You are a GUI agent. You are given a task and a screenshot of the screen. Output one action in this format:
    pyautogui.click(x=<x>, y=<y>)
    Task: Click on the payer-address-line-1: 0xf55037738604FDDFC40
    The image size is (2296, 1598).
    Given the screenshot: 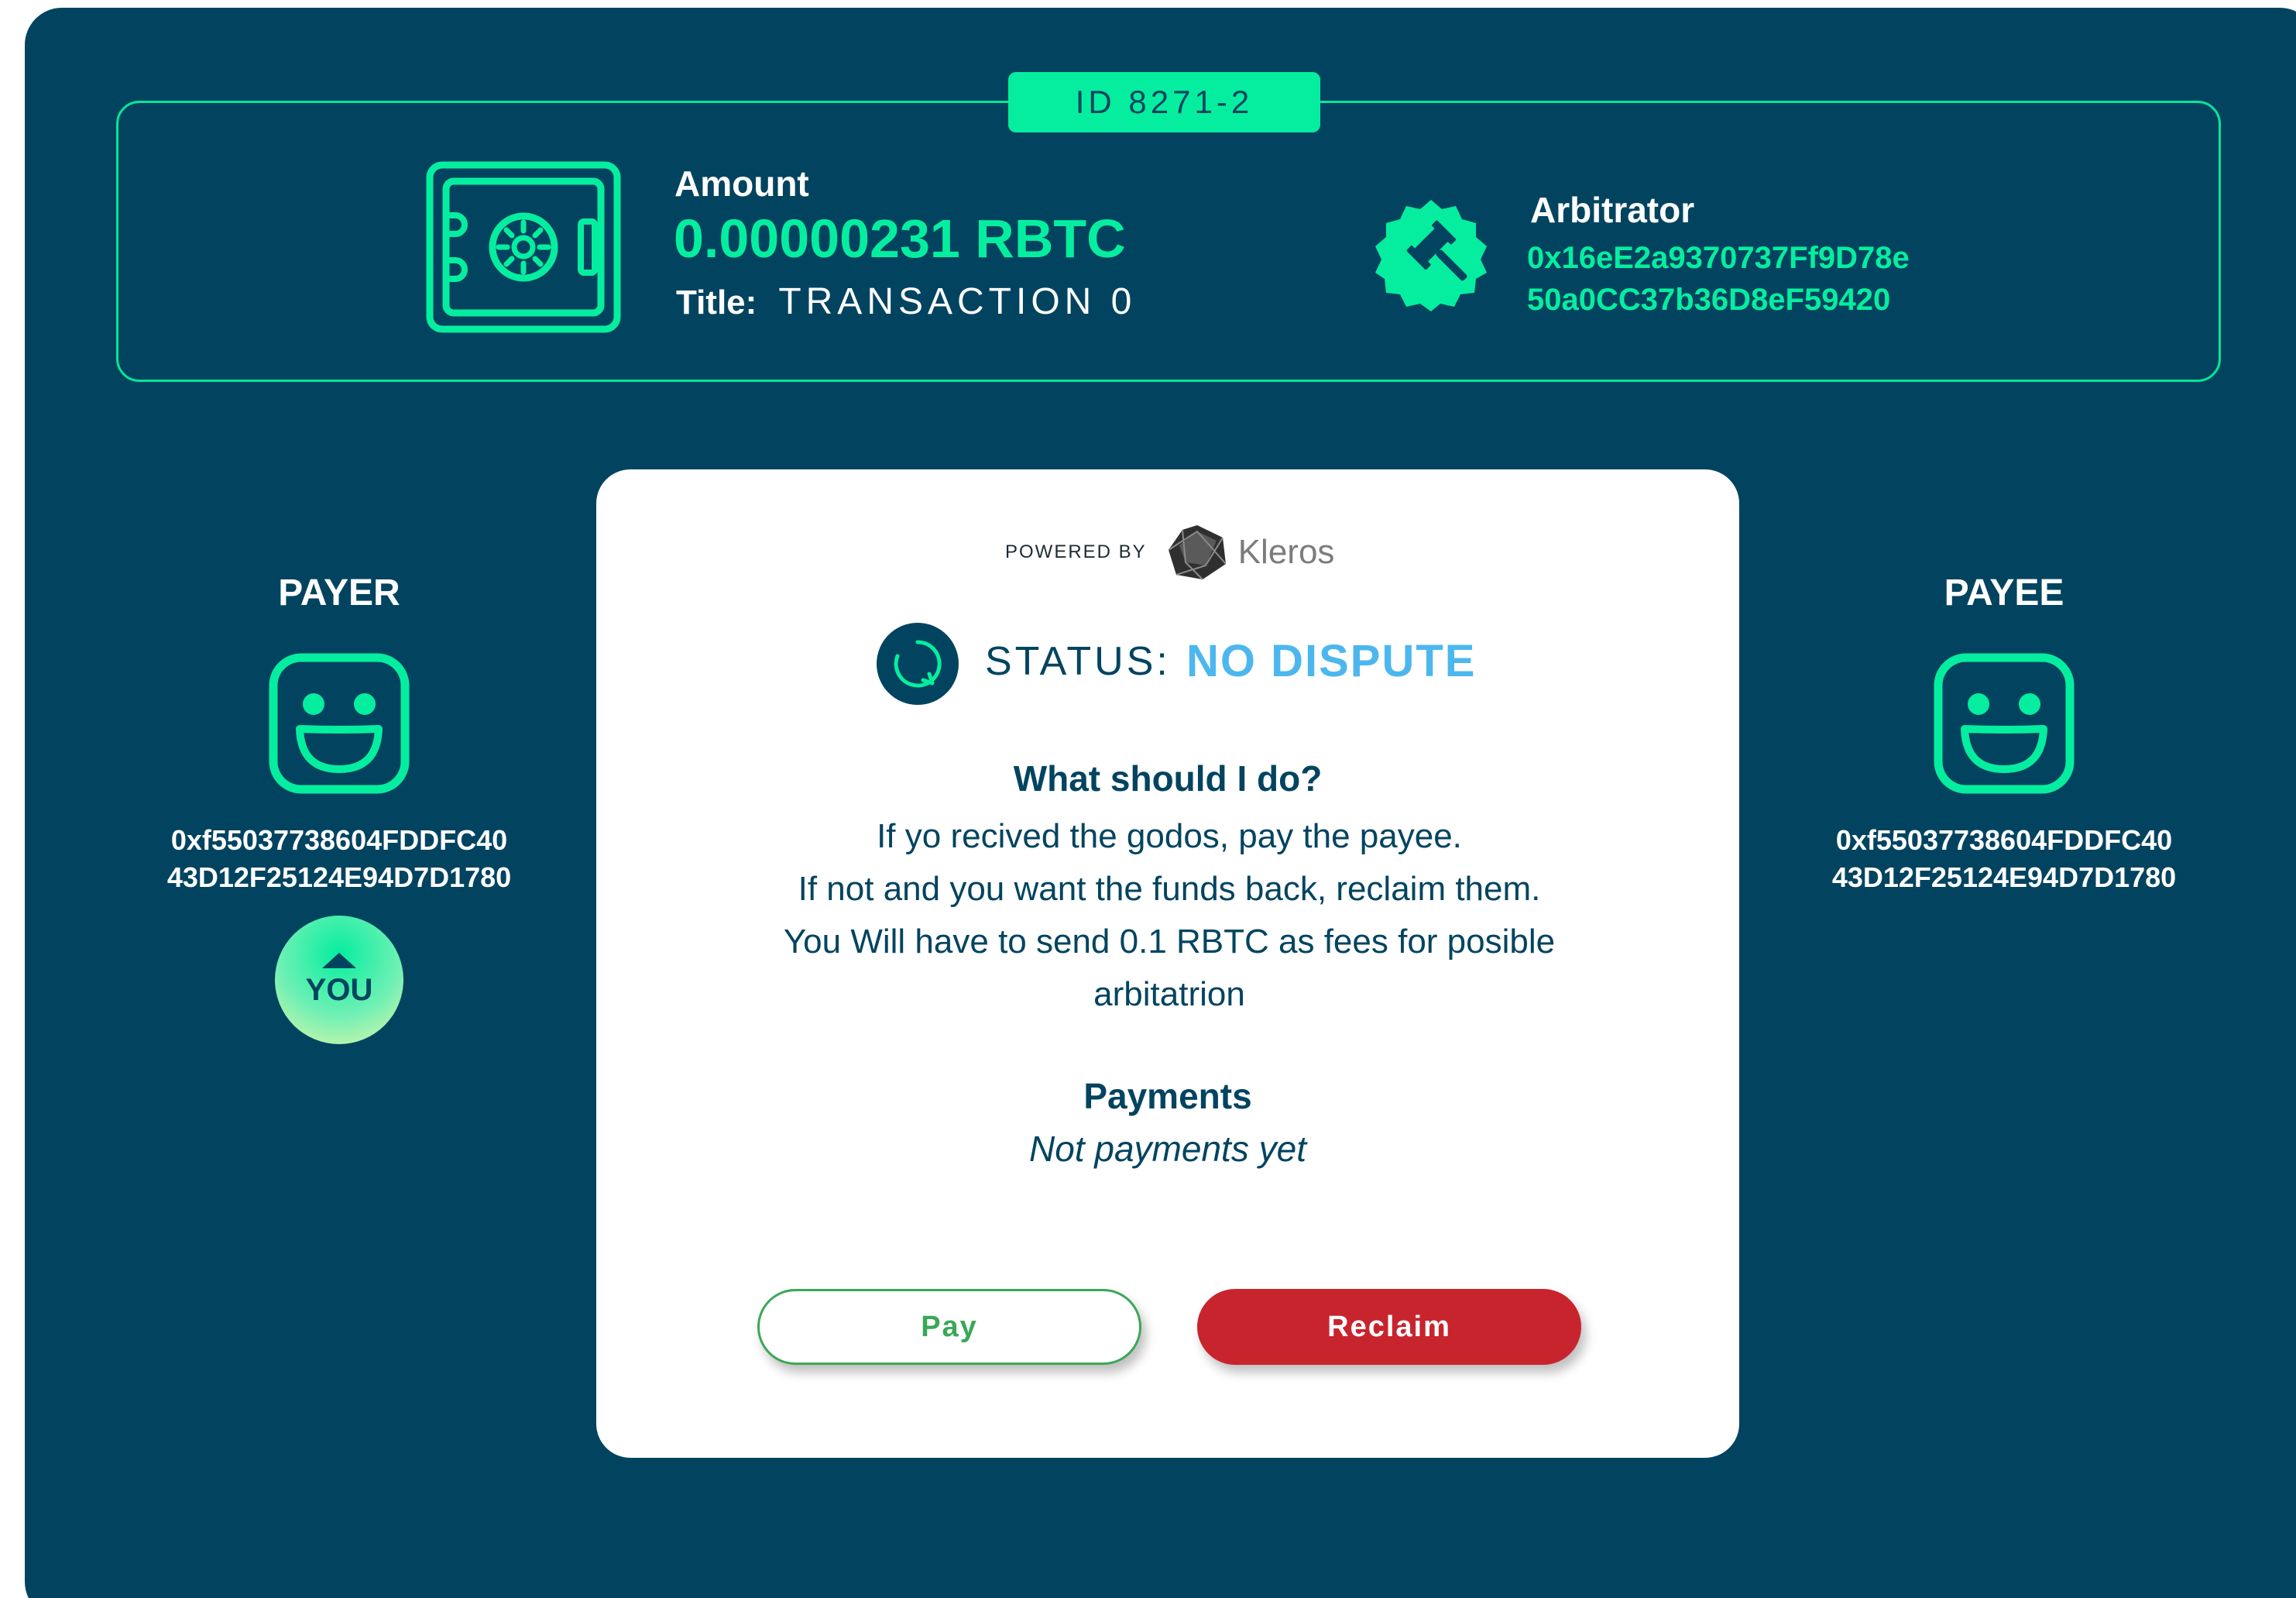 What is the action you would take?
    pyautogui.click(x=339, y=840)
    